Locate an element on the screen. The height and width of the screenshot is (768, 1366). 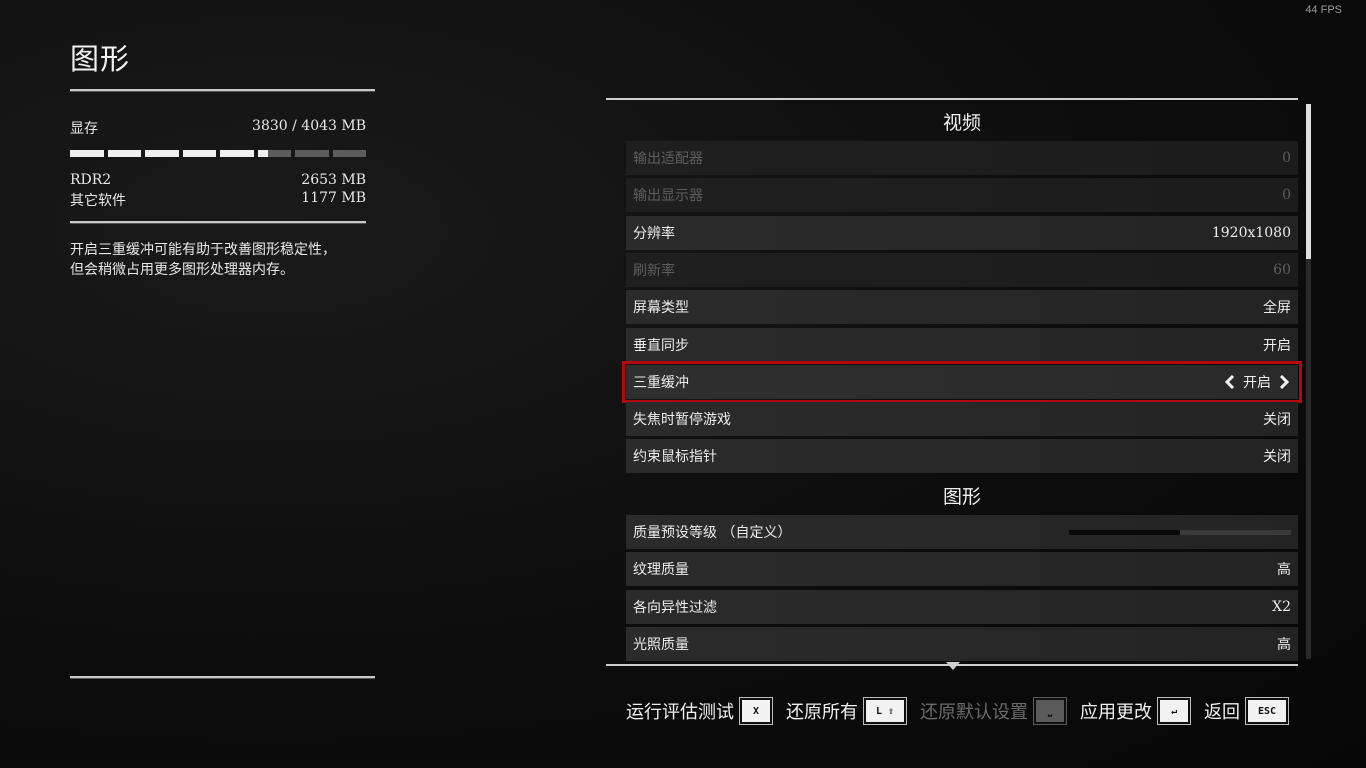
option-label: 约束鼠标指针 is located at coordinates (675, 457).